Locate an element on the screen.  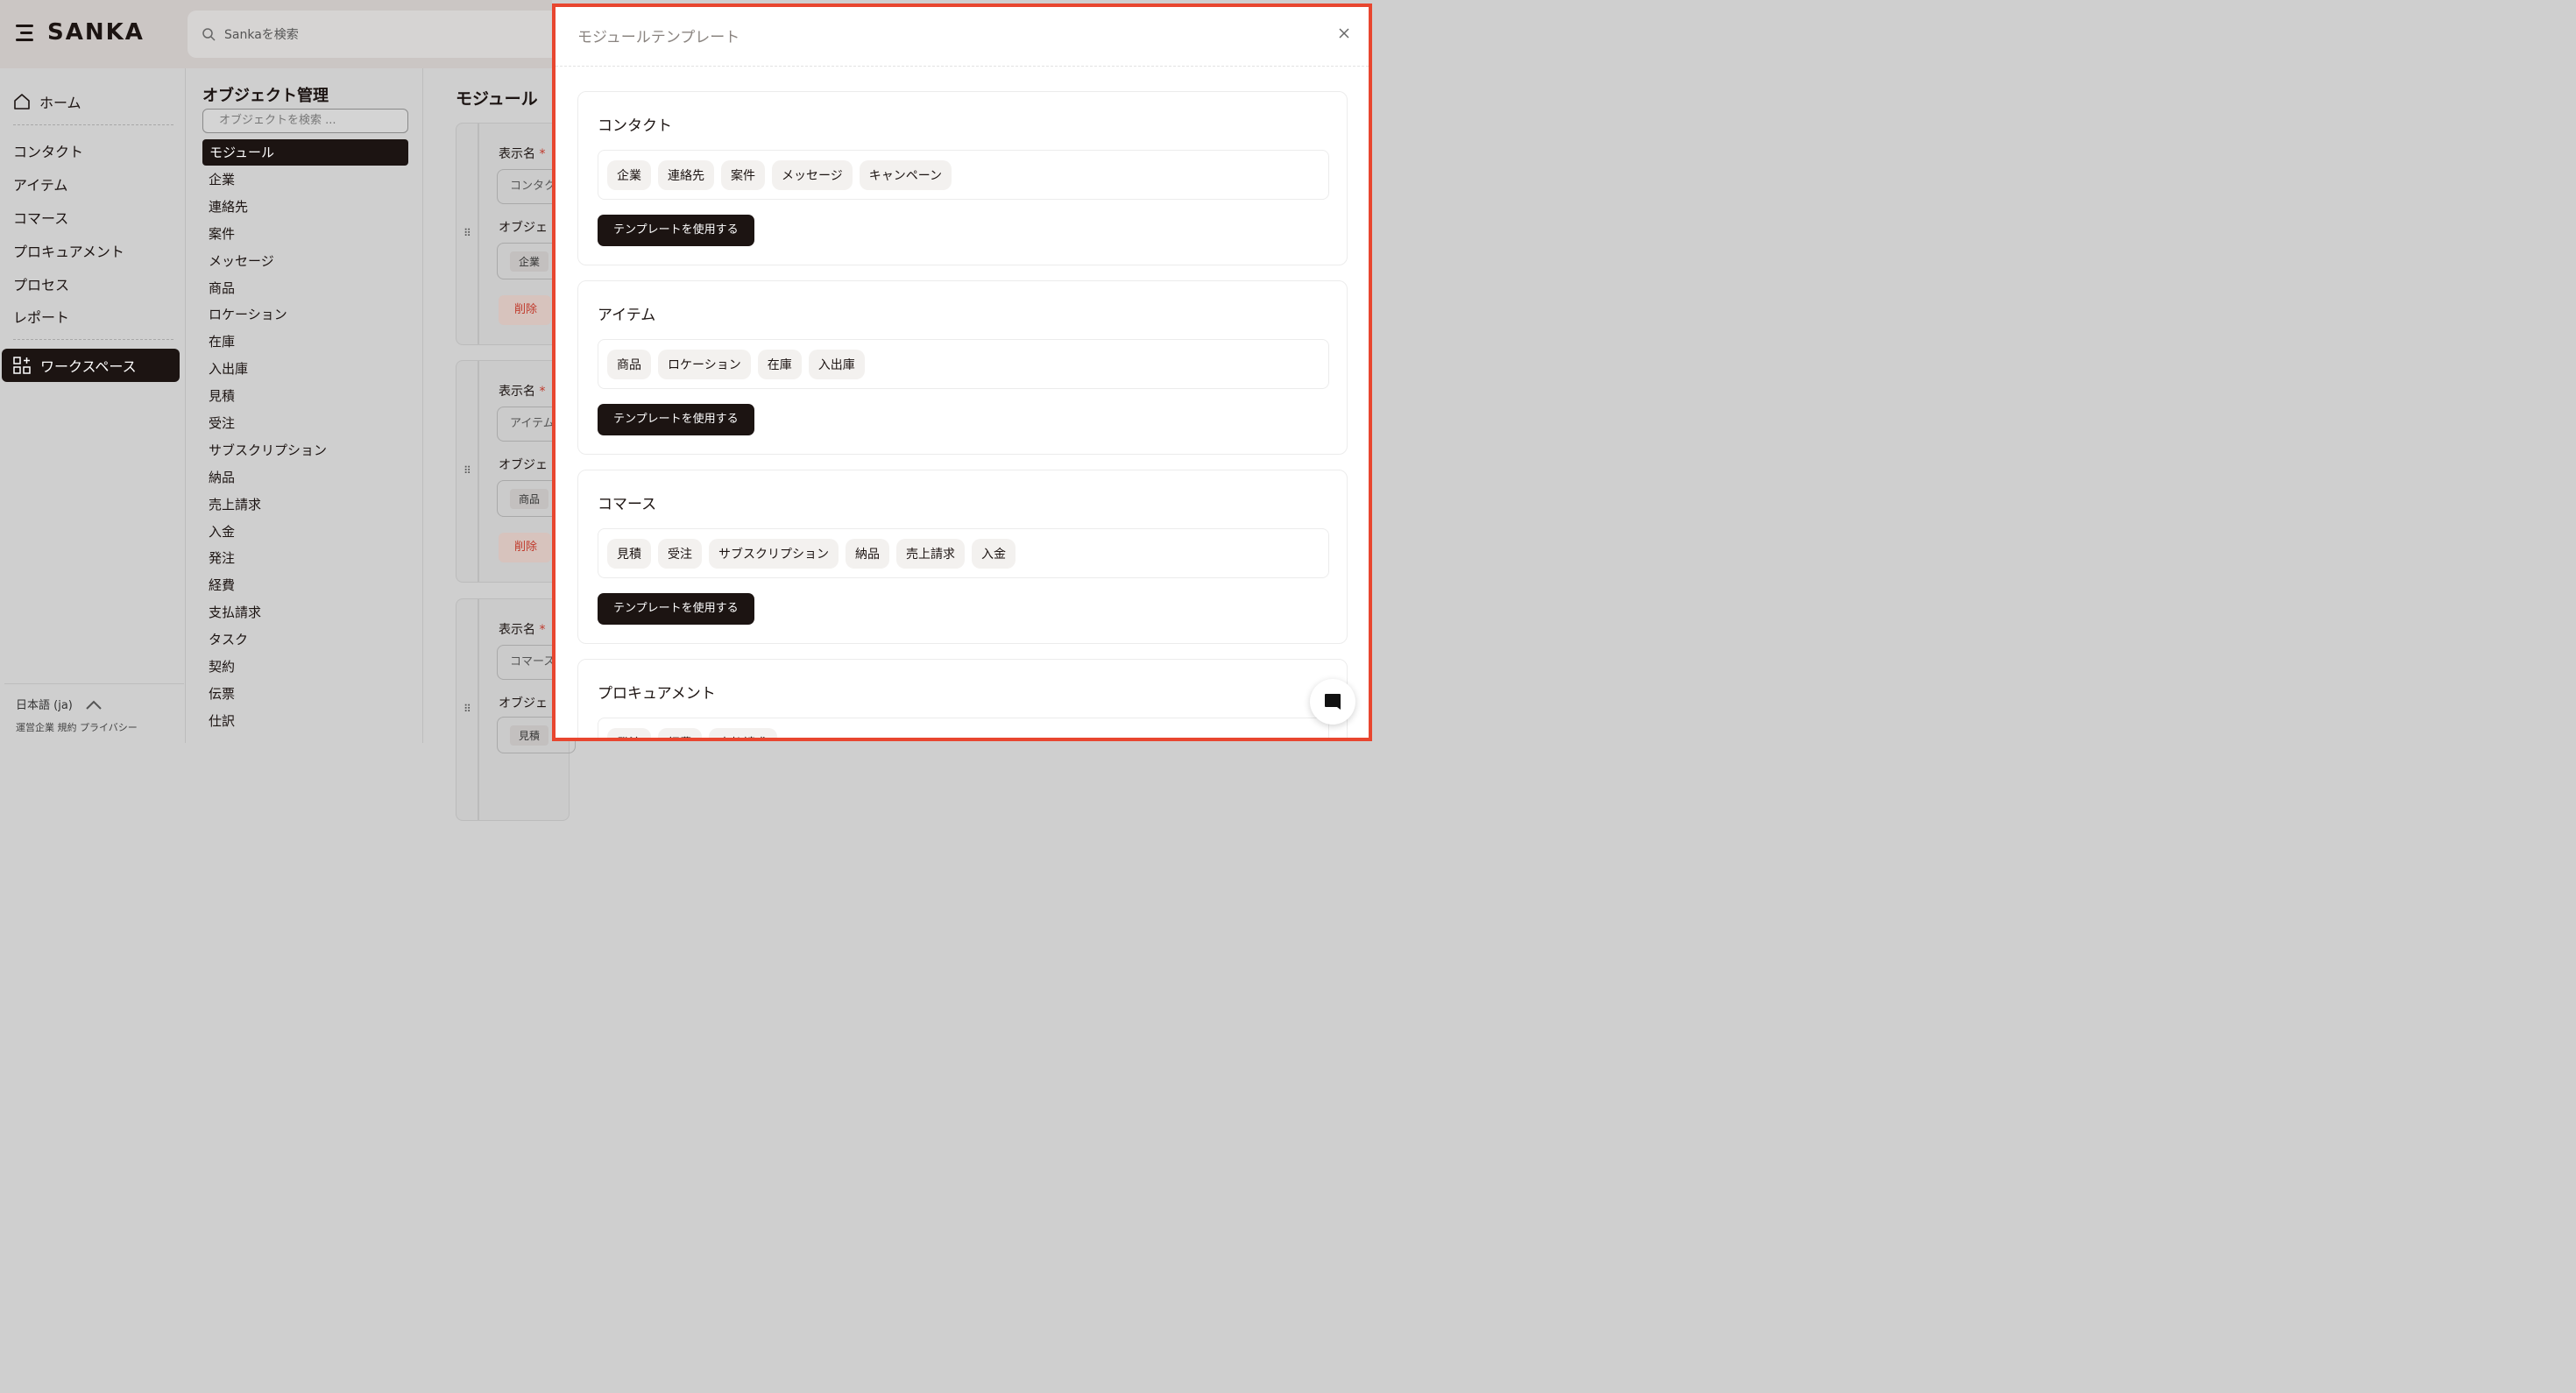
template-name: アイテム is located at coordinates (627, 315).